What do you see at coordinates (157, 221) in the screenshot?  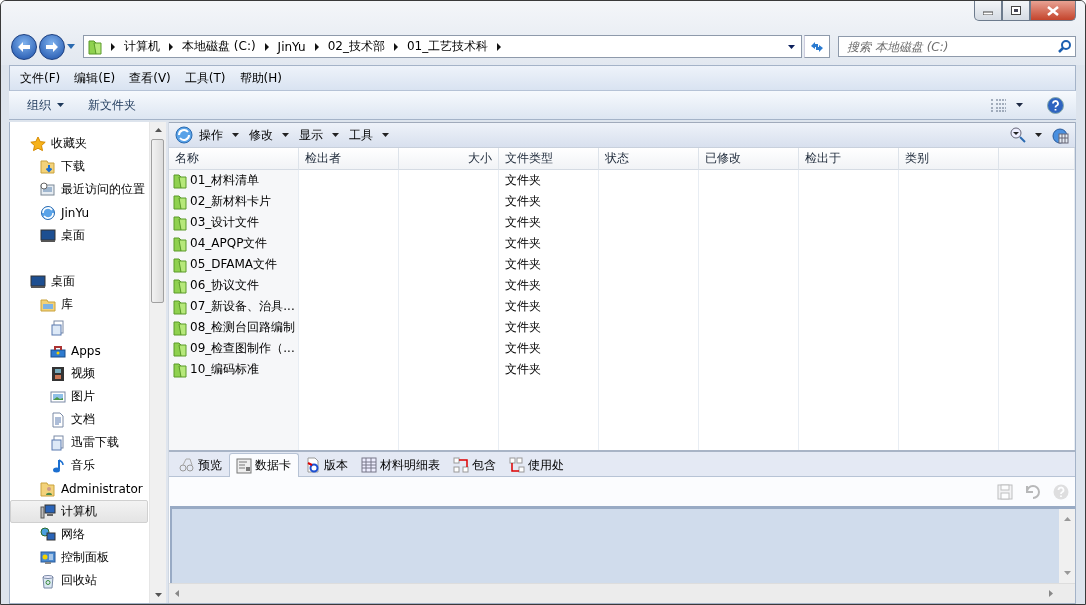 I see `scrollbar-thumb` at bounding box center [157, 221].